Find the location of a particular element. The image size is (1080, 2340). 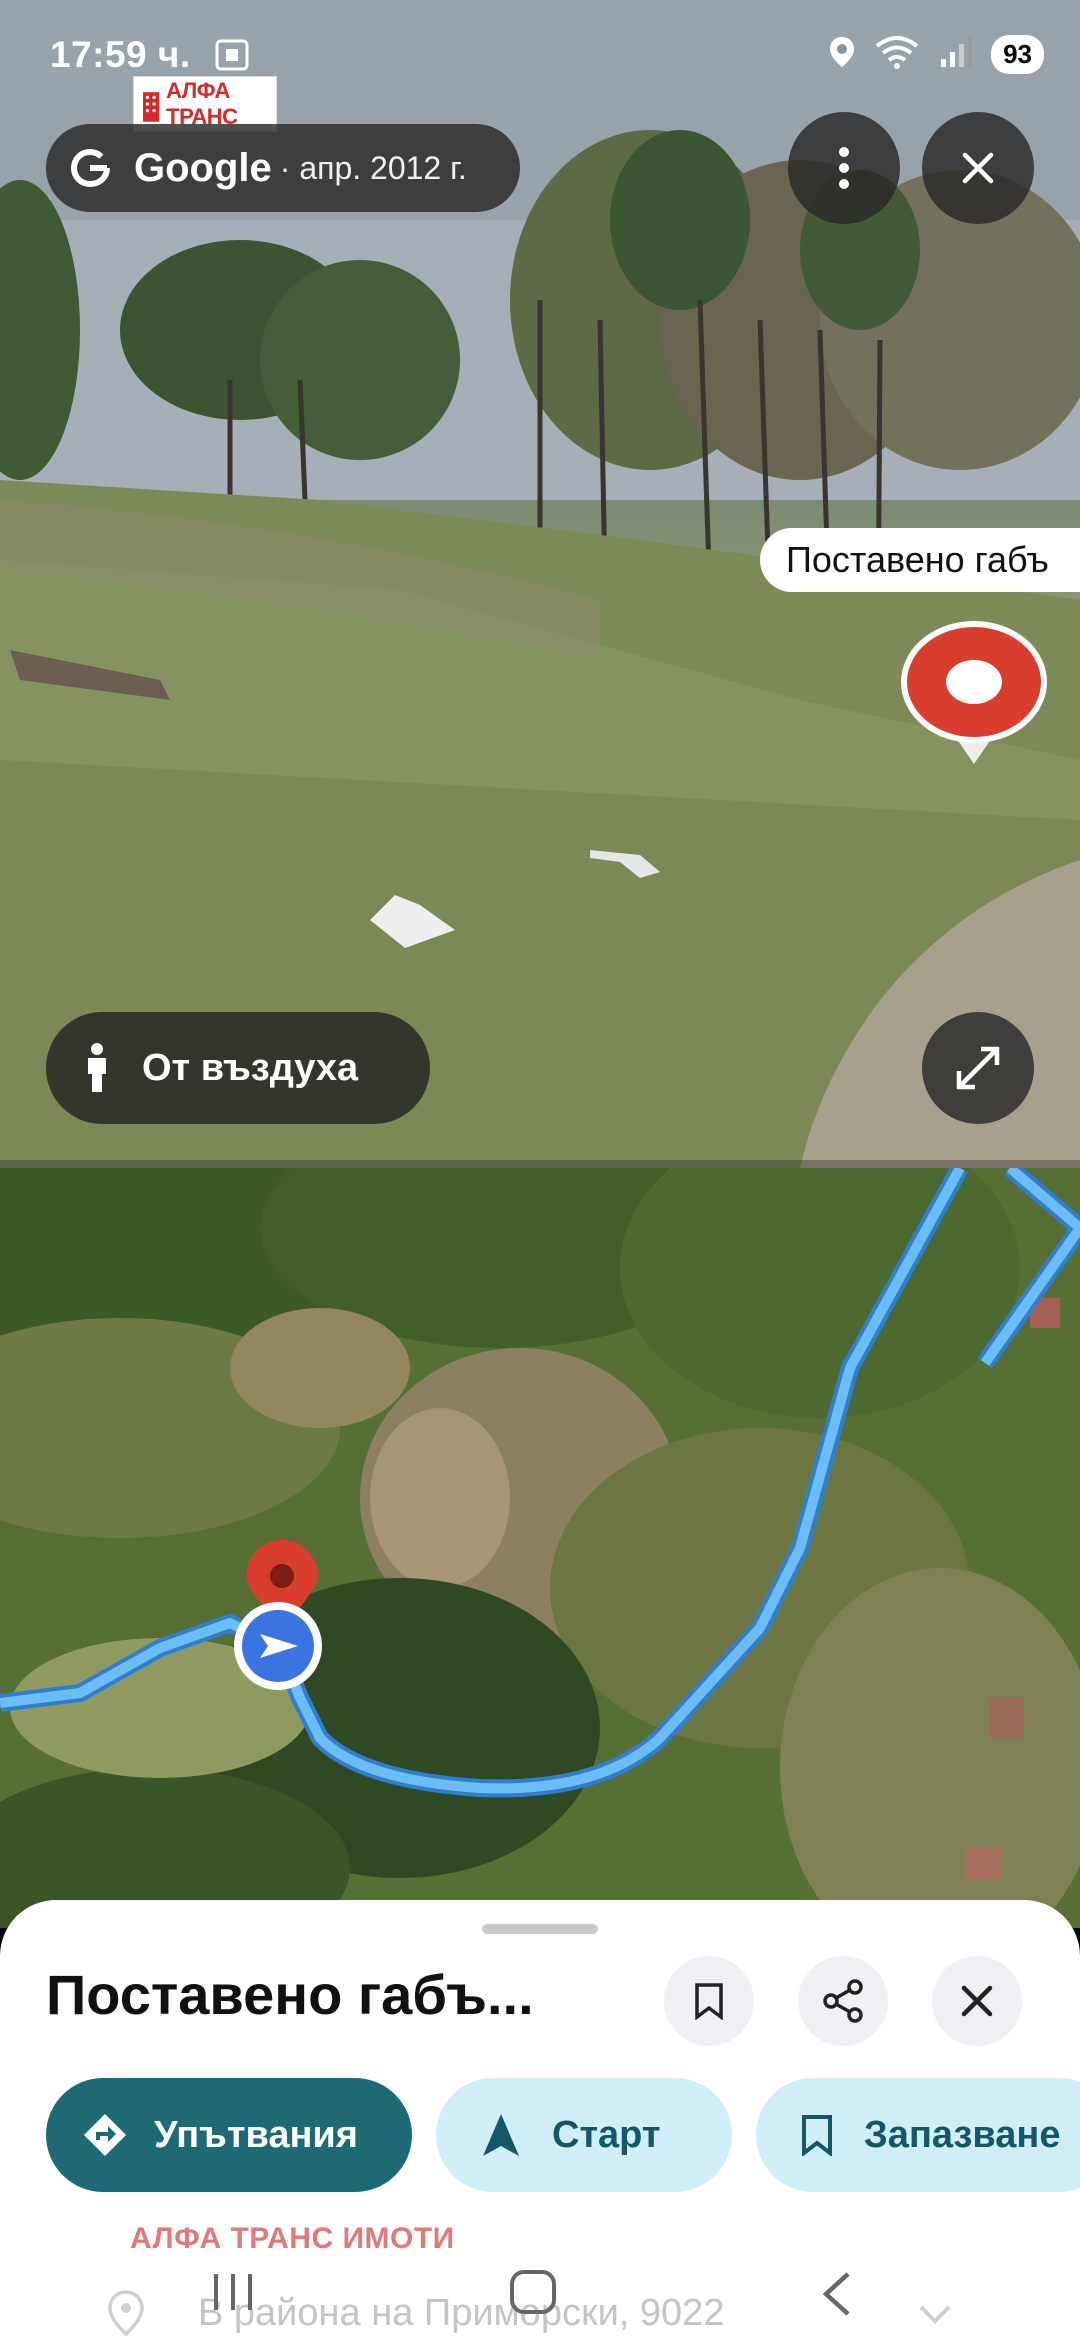

building-logo-icon is located at coordinates (151, 107).